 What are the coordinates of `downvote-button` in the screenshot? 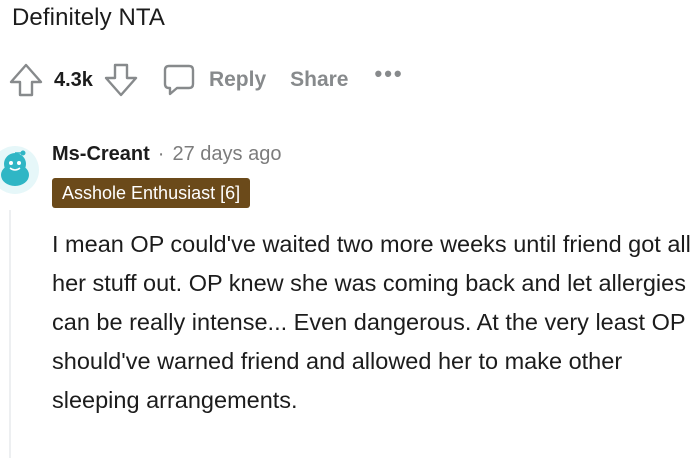 It's located at (121, 80).